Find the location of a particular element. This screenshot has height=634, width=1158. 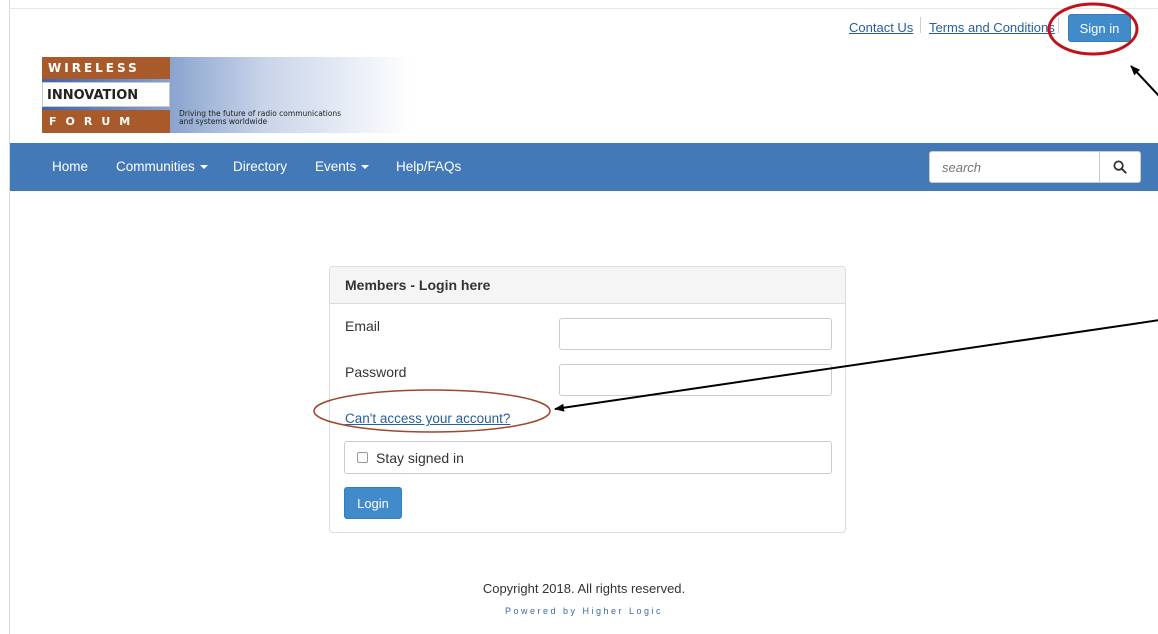

cant-access-account-link: Can't access your account? is located at coordinates (427, 418).